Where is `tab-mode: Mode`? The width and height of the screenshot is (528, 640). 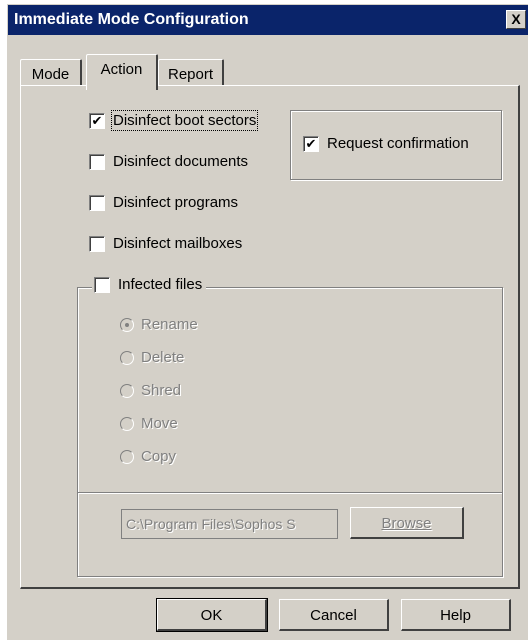 tab-mode: Mode is located at coordinates (51, 73).